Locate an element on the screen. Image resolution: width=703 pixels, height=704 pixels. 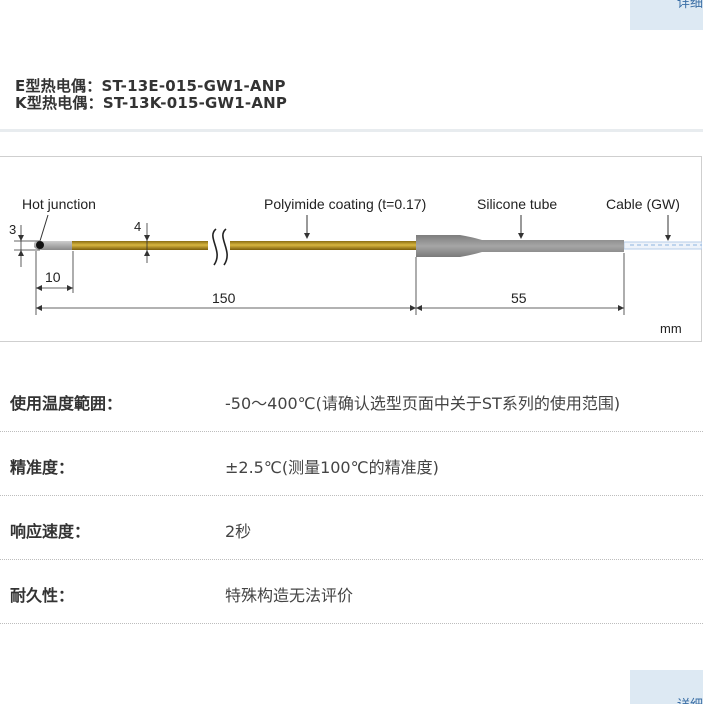
dim-10-label: 10 is located at coordinates (53, 277).